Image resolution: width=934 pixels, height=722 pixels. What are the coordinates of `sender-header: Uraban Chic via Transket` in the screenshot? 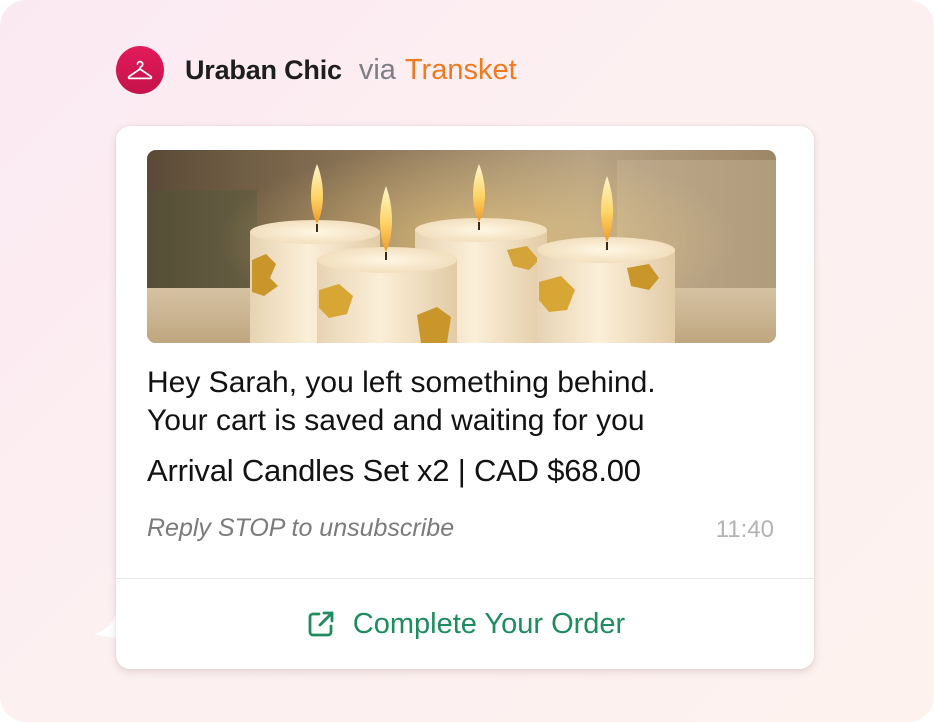 It's located at (316, 70).